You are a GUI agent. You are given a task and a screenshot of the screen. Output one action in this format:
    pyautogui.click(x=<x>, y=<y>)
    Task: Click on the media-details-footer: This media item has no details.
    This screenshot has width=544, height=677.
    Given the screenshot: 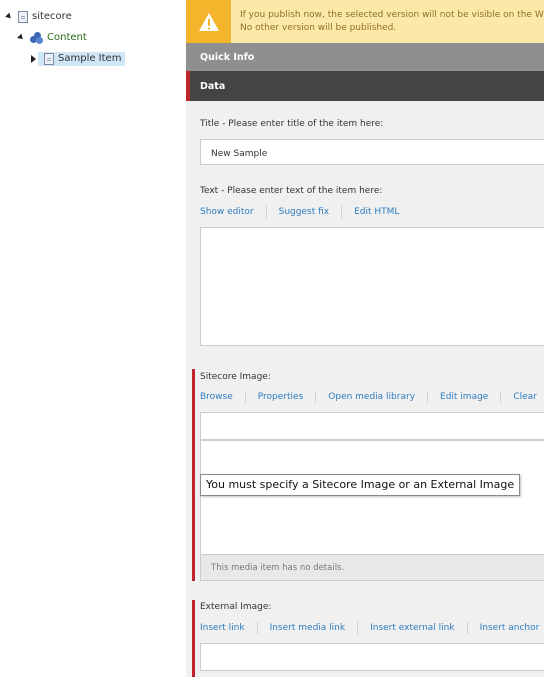 What is the action you would take?
    pyautogui.click(x=372, y=568)
    